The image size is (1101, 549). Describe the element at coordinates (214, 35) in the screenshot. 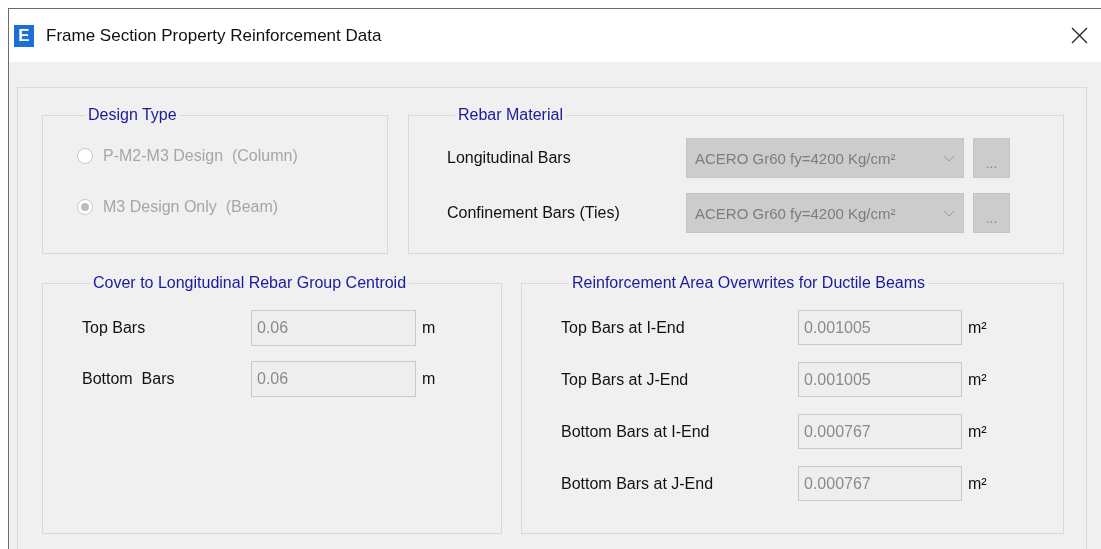

I see `window-title: Frame Section Property Reinforcement Data` at that location.